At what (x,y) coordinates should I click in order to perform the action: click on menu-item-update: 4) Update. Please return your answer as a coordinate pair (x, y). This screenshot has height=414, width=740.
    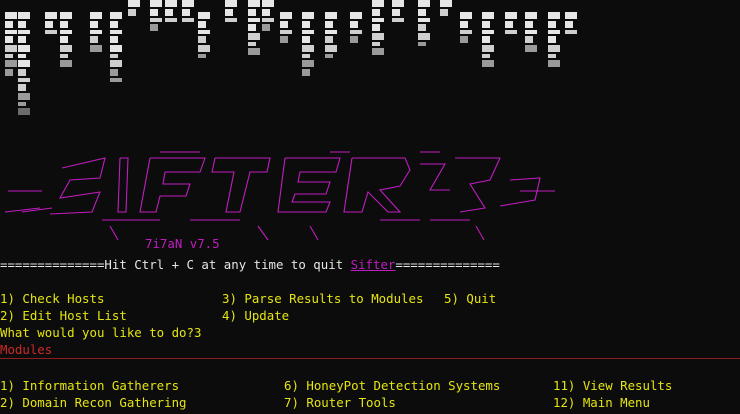
    Looking at the image, I should click on (255, 315).